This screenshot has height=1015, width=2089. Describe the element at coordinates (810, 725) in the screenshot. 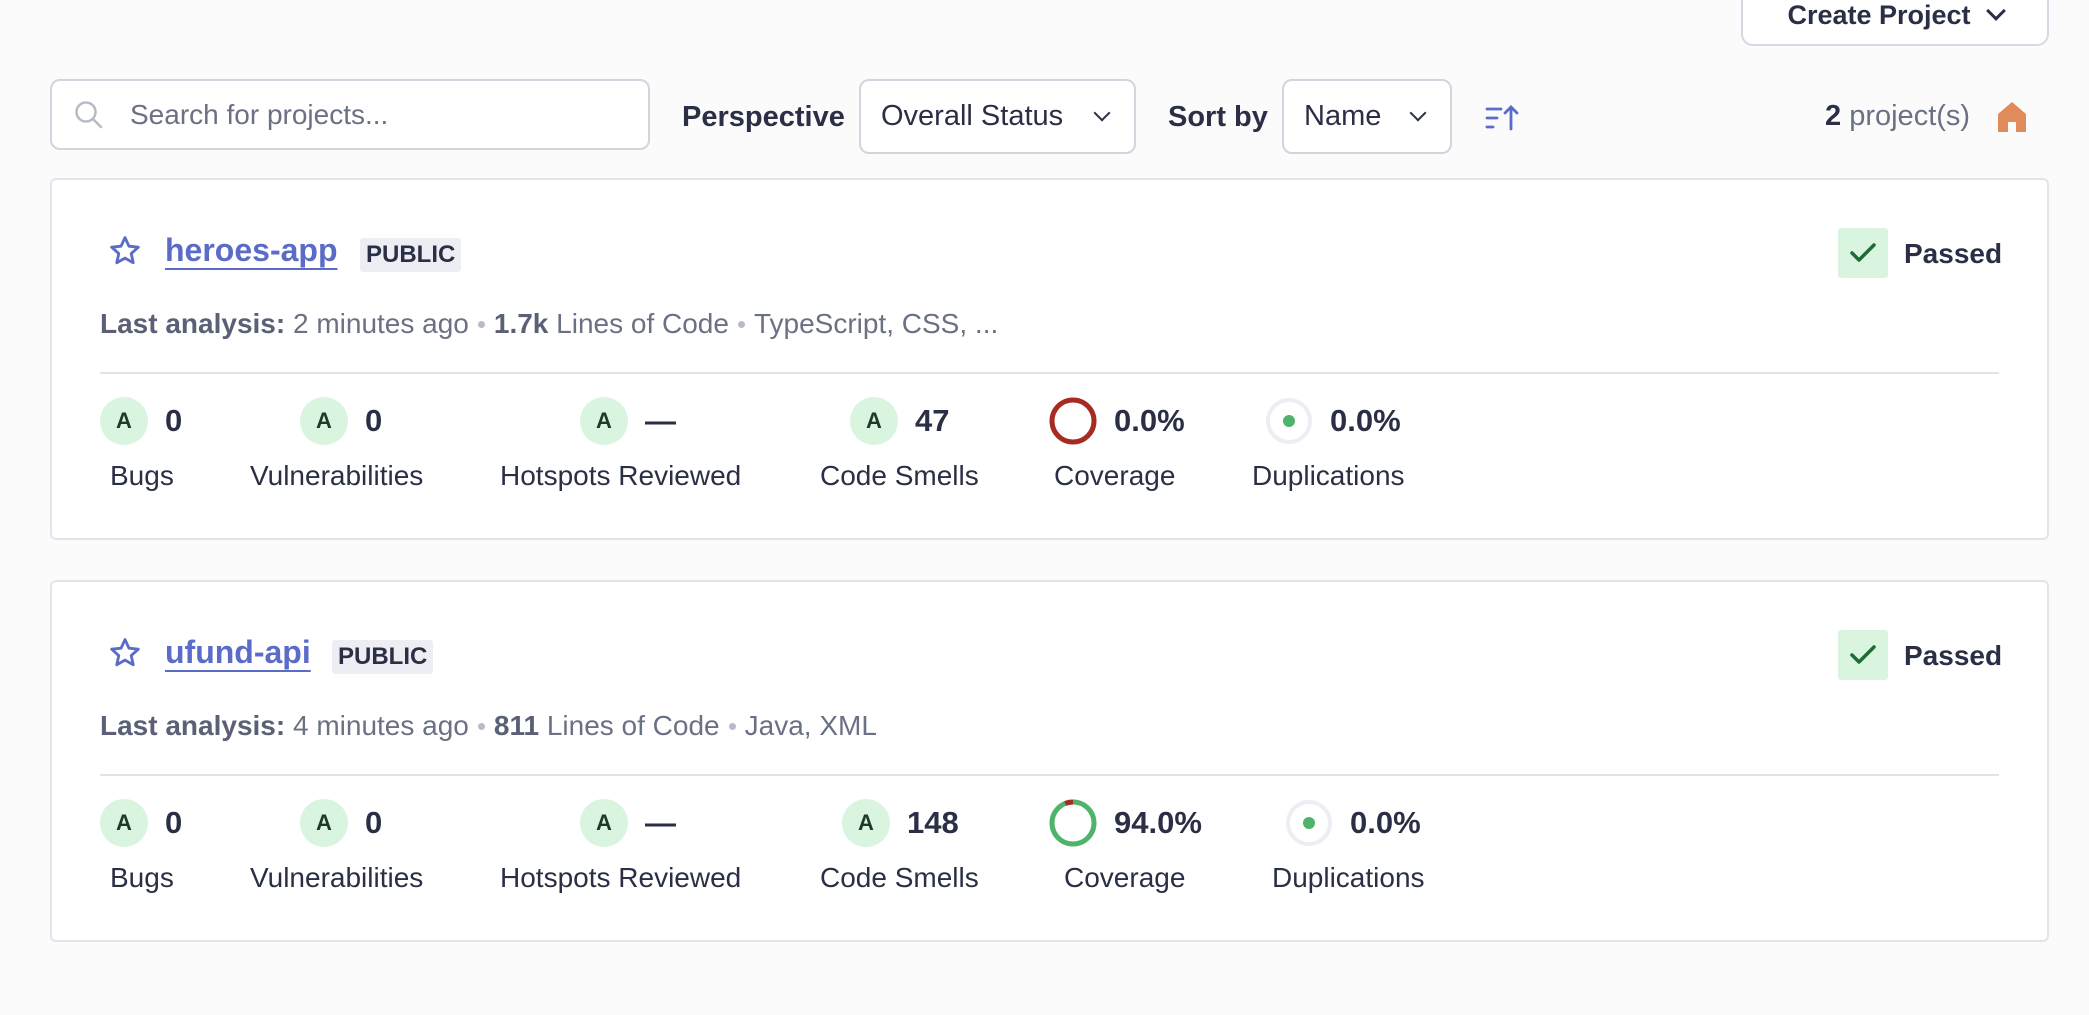

I see `languages: Java, XML` at that location.